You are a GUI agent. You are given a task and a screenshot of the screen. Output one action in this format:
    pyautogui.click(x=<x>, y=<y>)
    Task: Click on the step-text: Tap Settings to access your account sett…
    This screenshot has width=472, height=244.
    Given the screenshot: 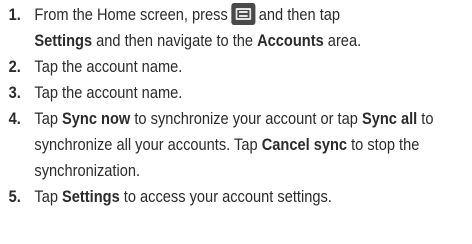 What is the action you would take?
    pyautogui.click(x=182, y=196)
    